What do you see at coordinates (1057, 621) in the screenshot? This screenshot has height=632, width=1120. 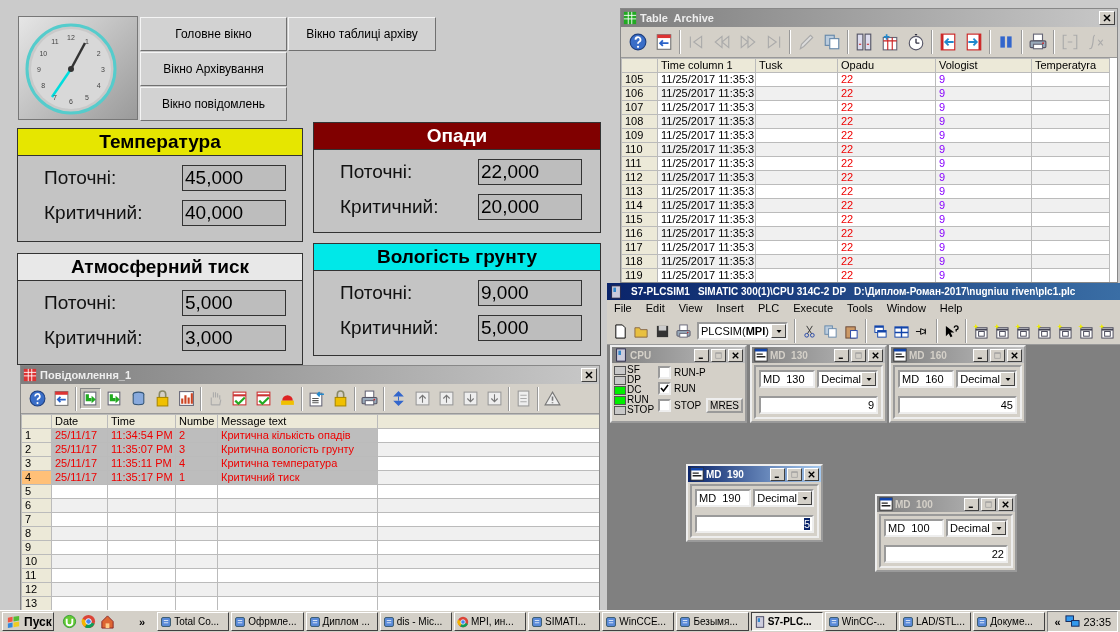 I see `tray-toggle: «` at bounding box center [1057, 621].